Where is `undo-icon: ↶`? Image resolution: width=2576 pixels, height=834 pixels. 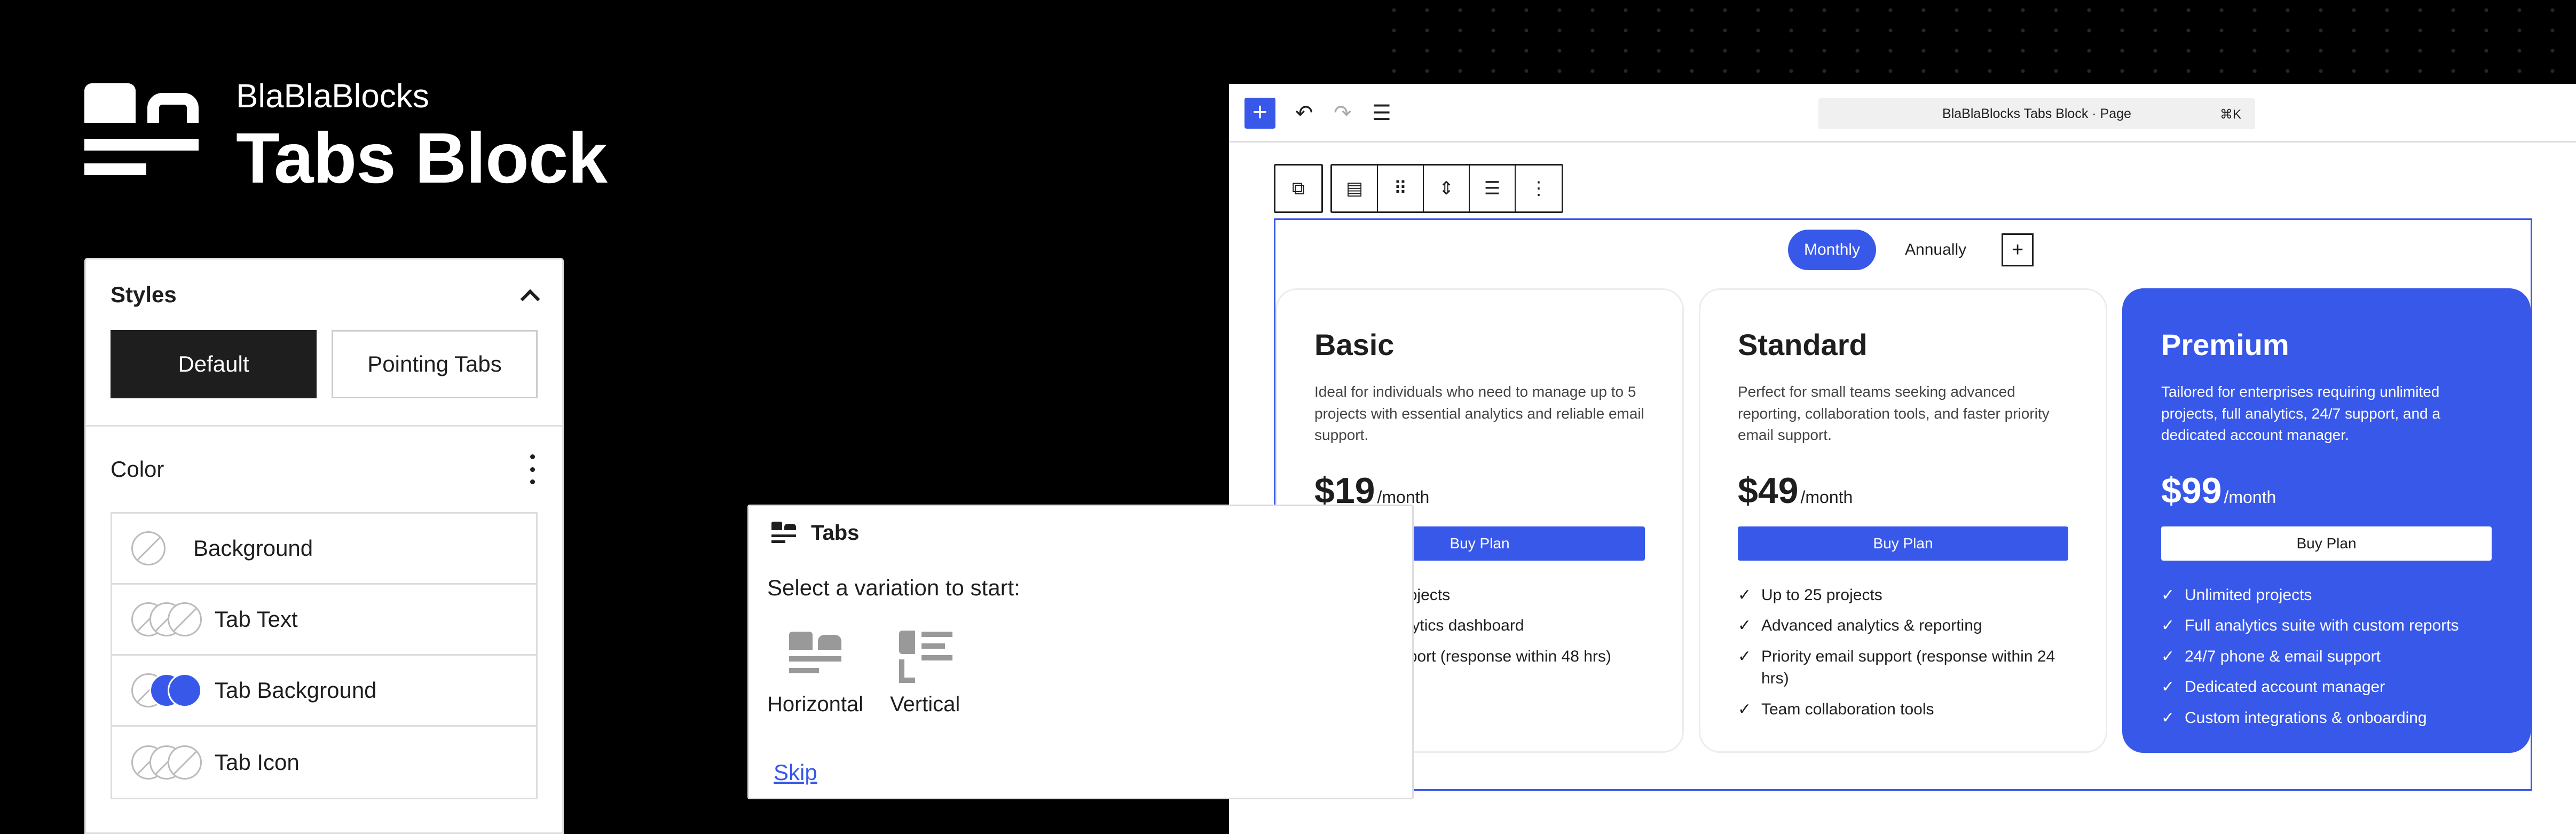
undo-icon: ↶ is located at coordinates (1304, 113).